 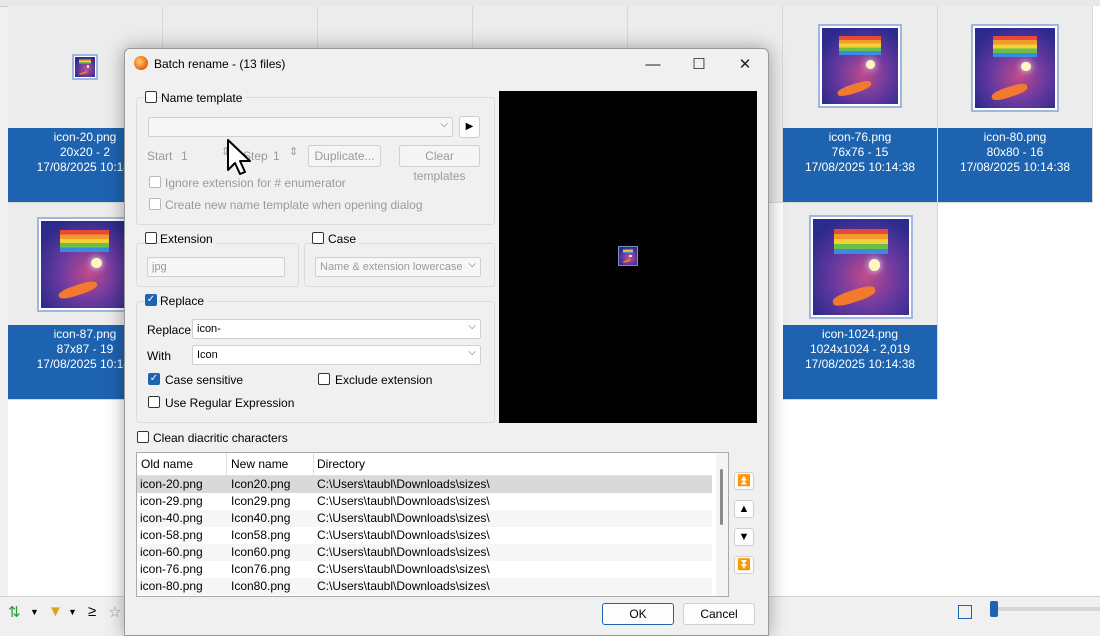 What do you see at coordinates (184, 301) in the screenshot?
I see `replace-label: Replace` at bounding box center [184, 301].